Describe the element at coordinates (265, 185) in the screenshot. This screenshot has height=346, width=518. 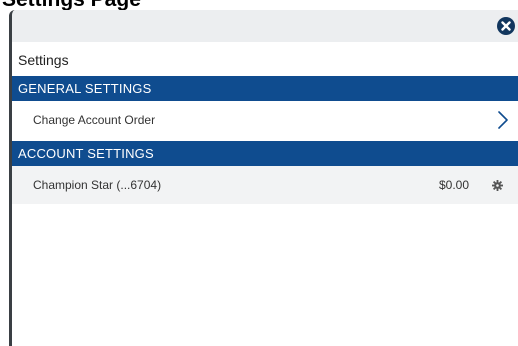
I see `account-row: Champion Star (...6704) $0.00` at that location.